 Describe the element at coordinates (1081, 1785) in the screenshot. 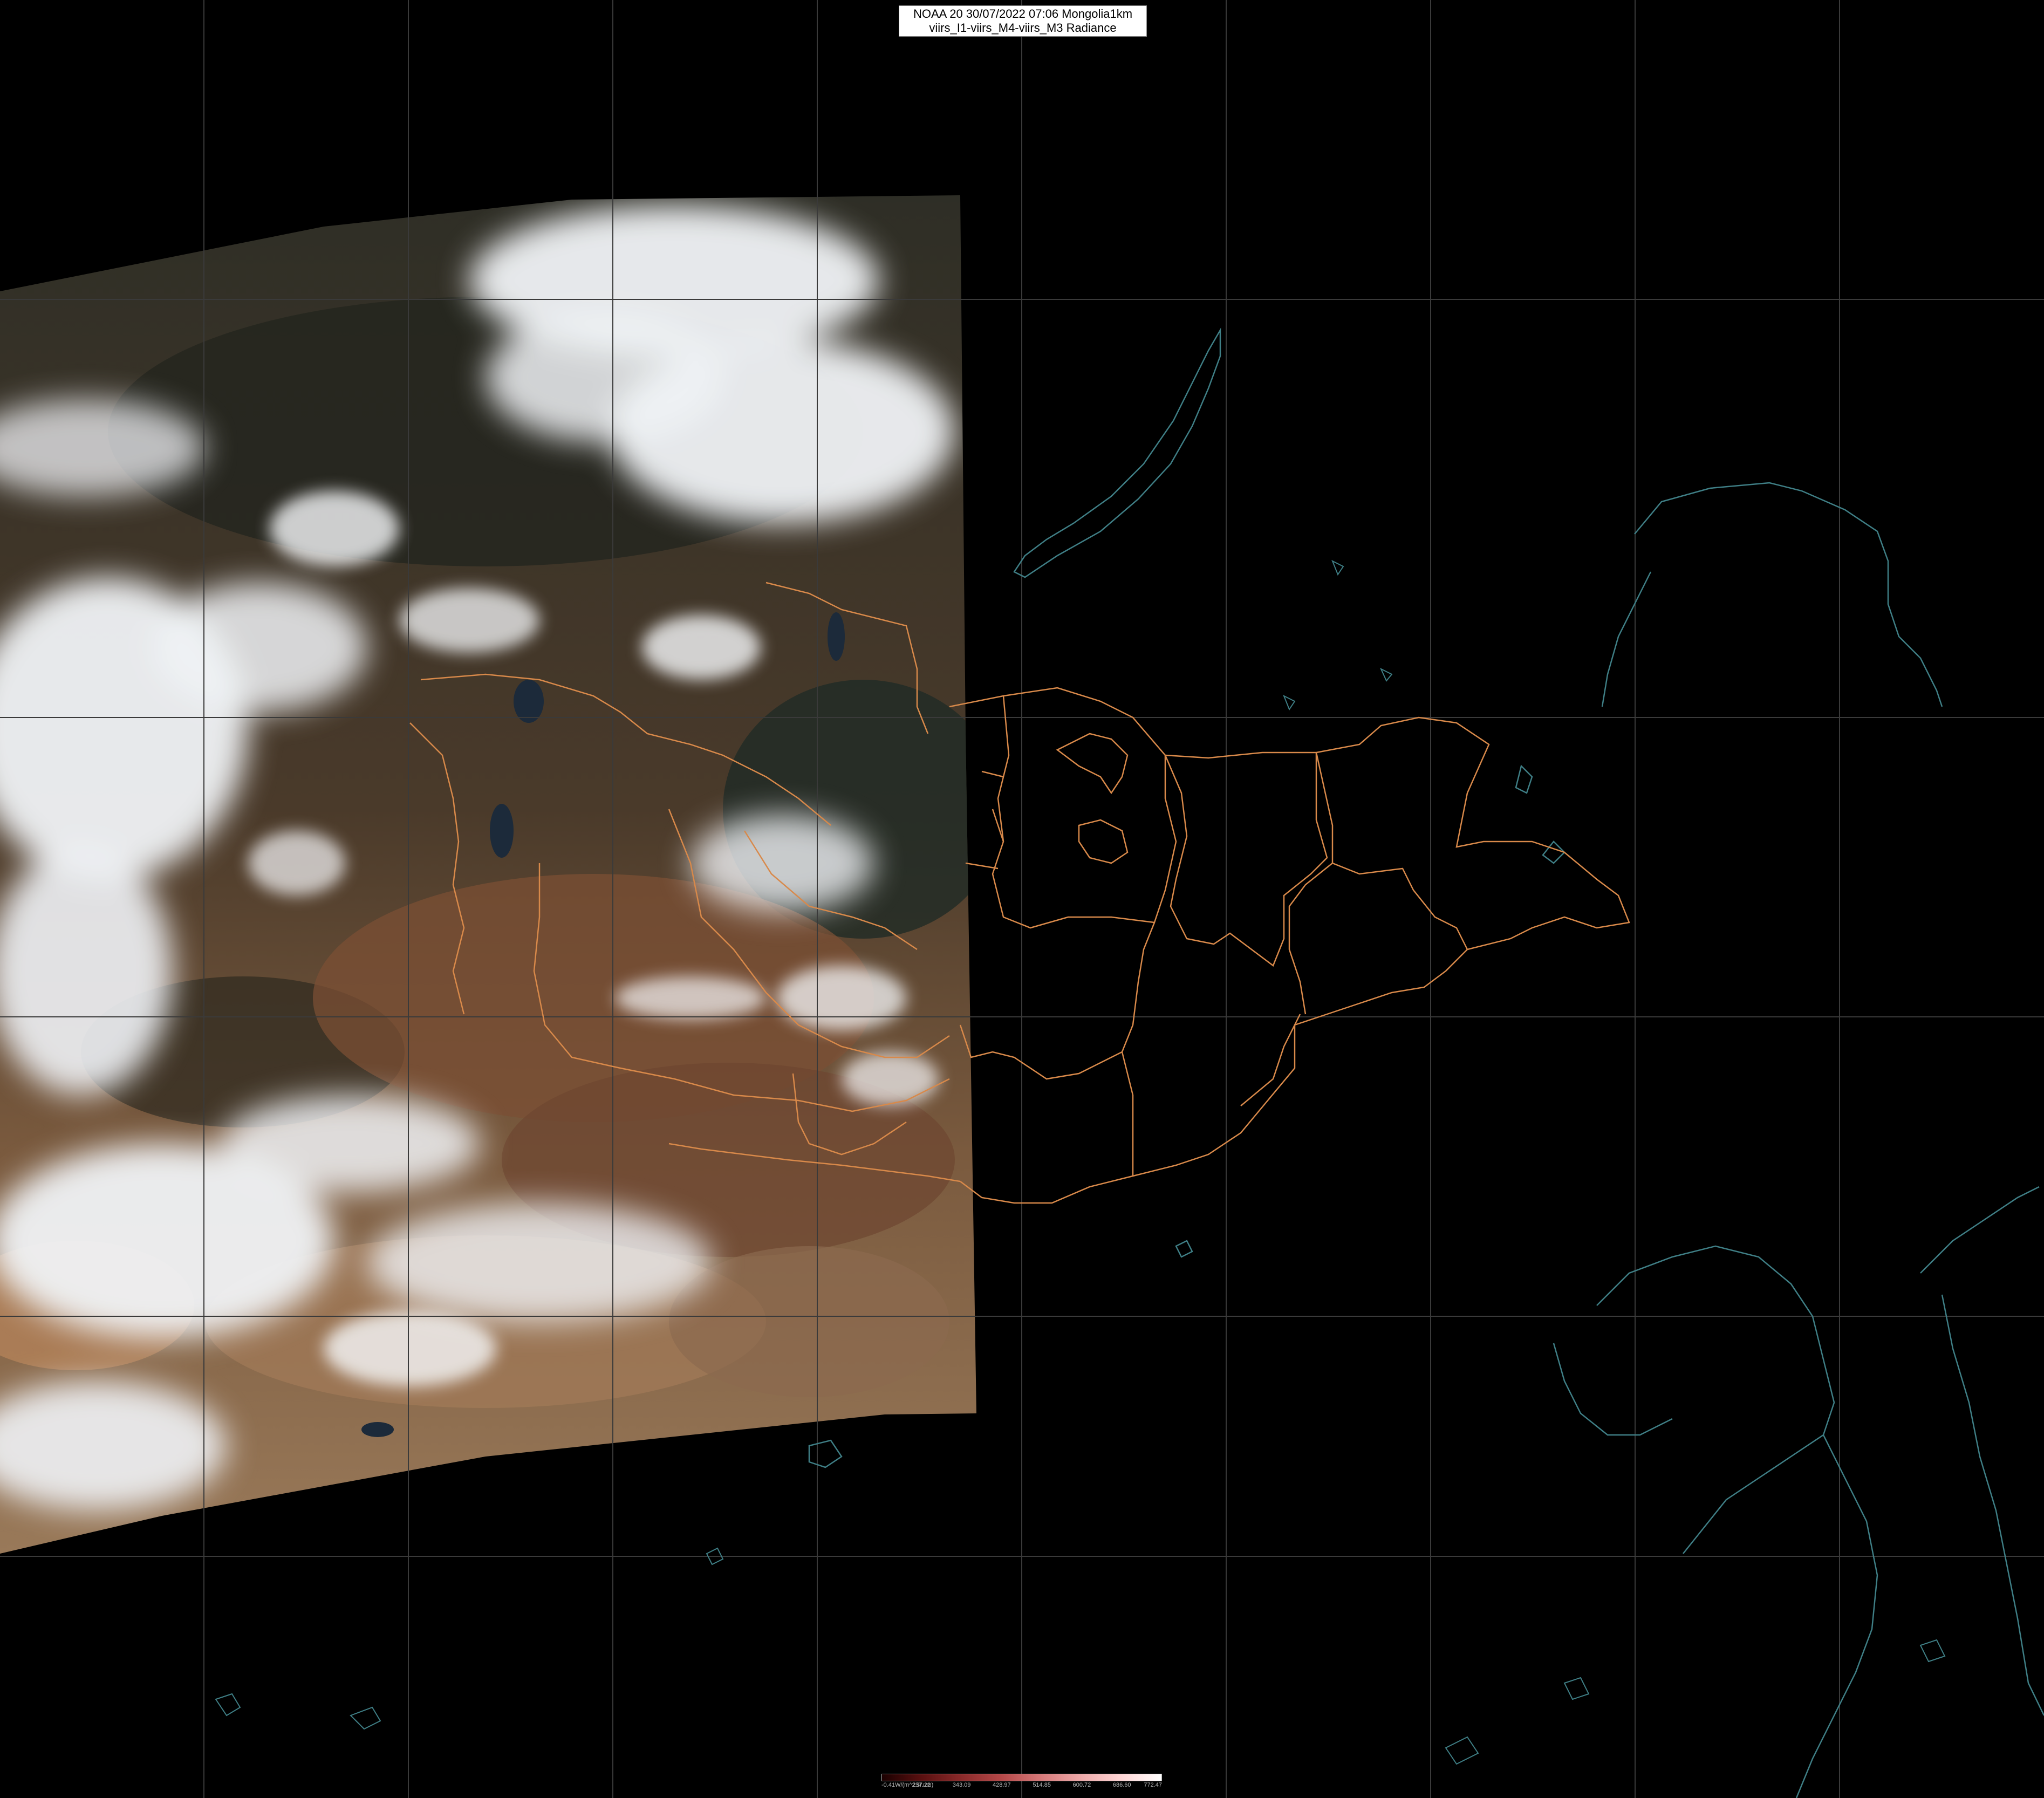

I see `colorbar-tick-label: 600.72` at that location.